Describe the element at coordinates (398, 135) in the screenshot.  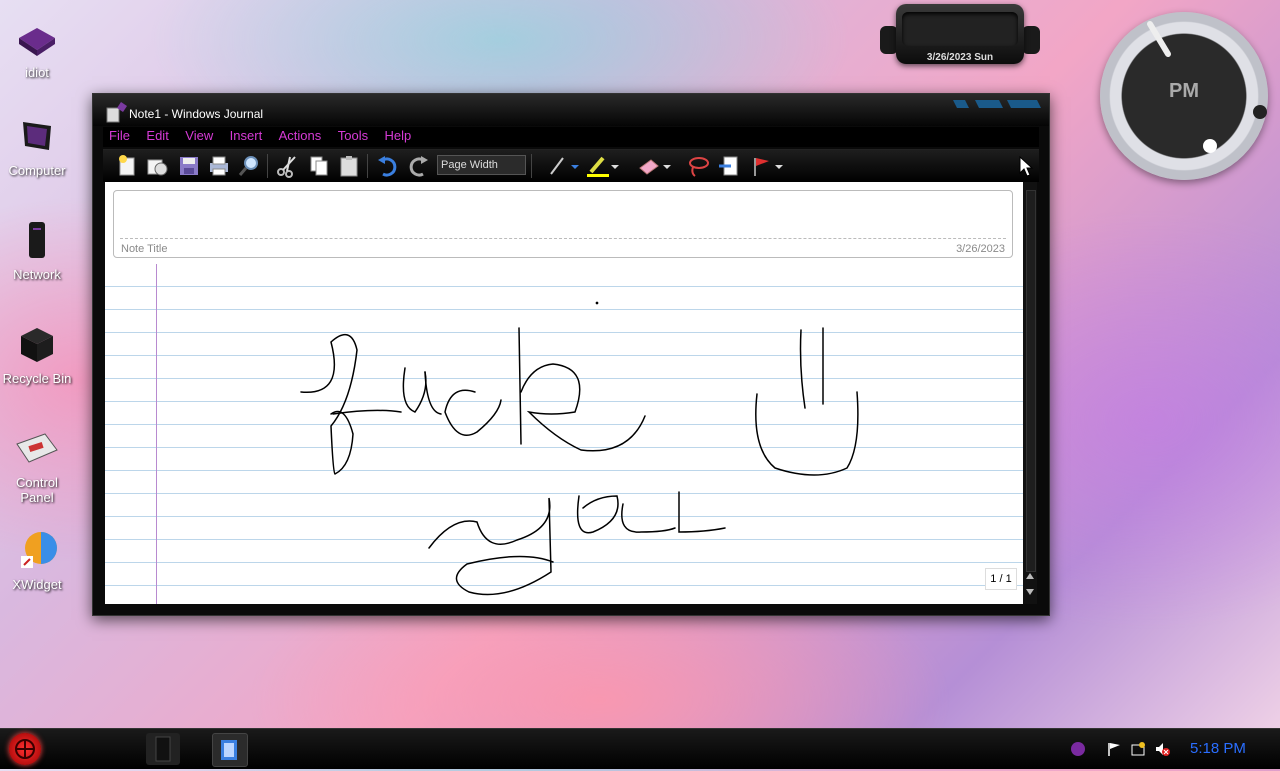
I see `menu-help: Help` at that location.